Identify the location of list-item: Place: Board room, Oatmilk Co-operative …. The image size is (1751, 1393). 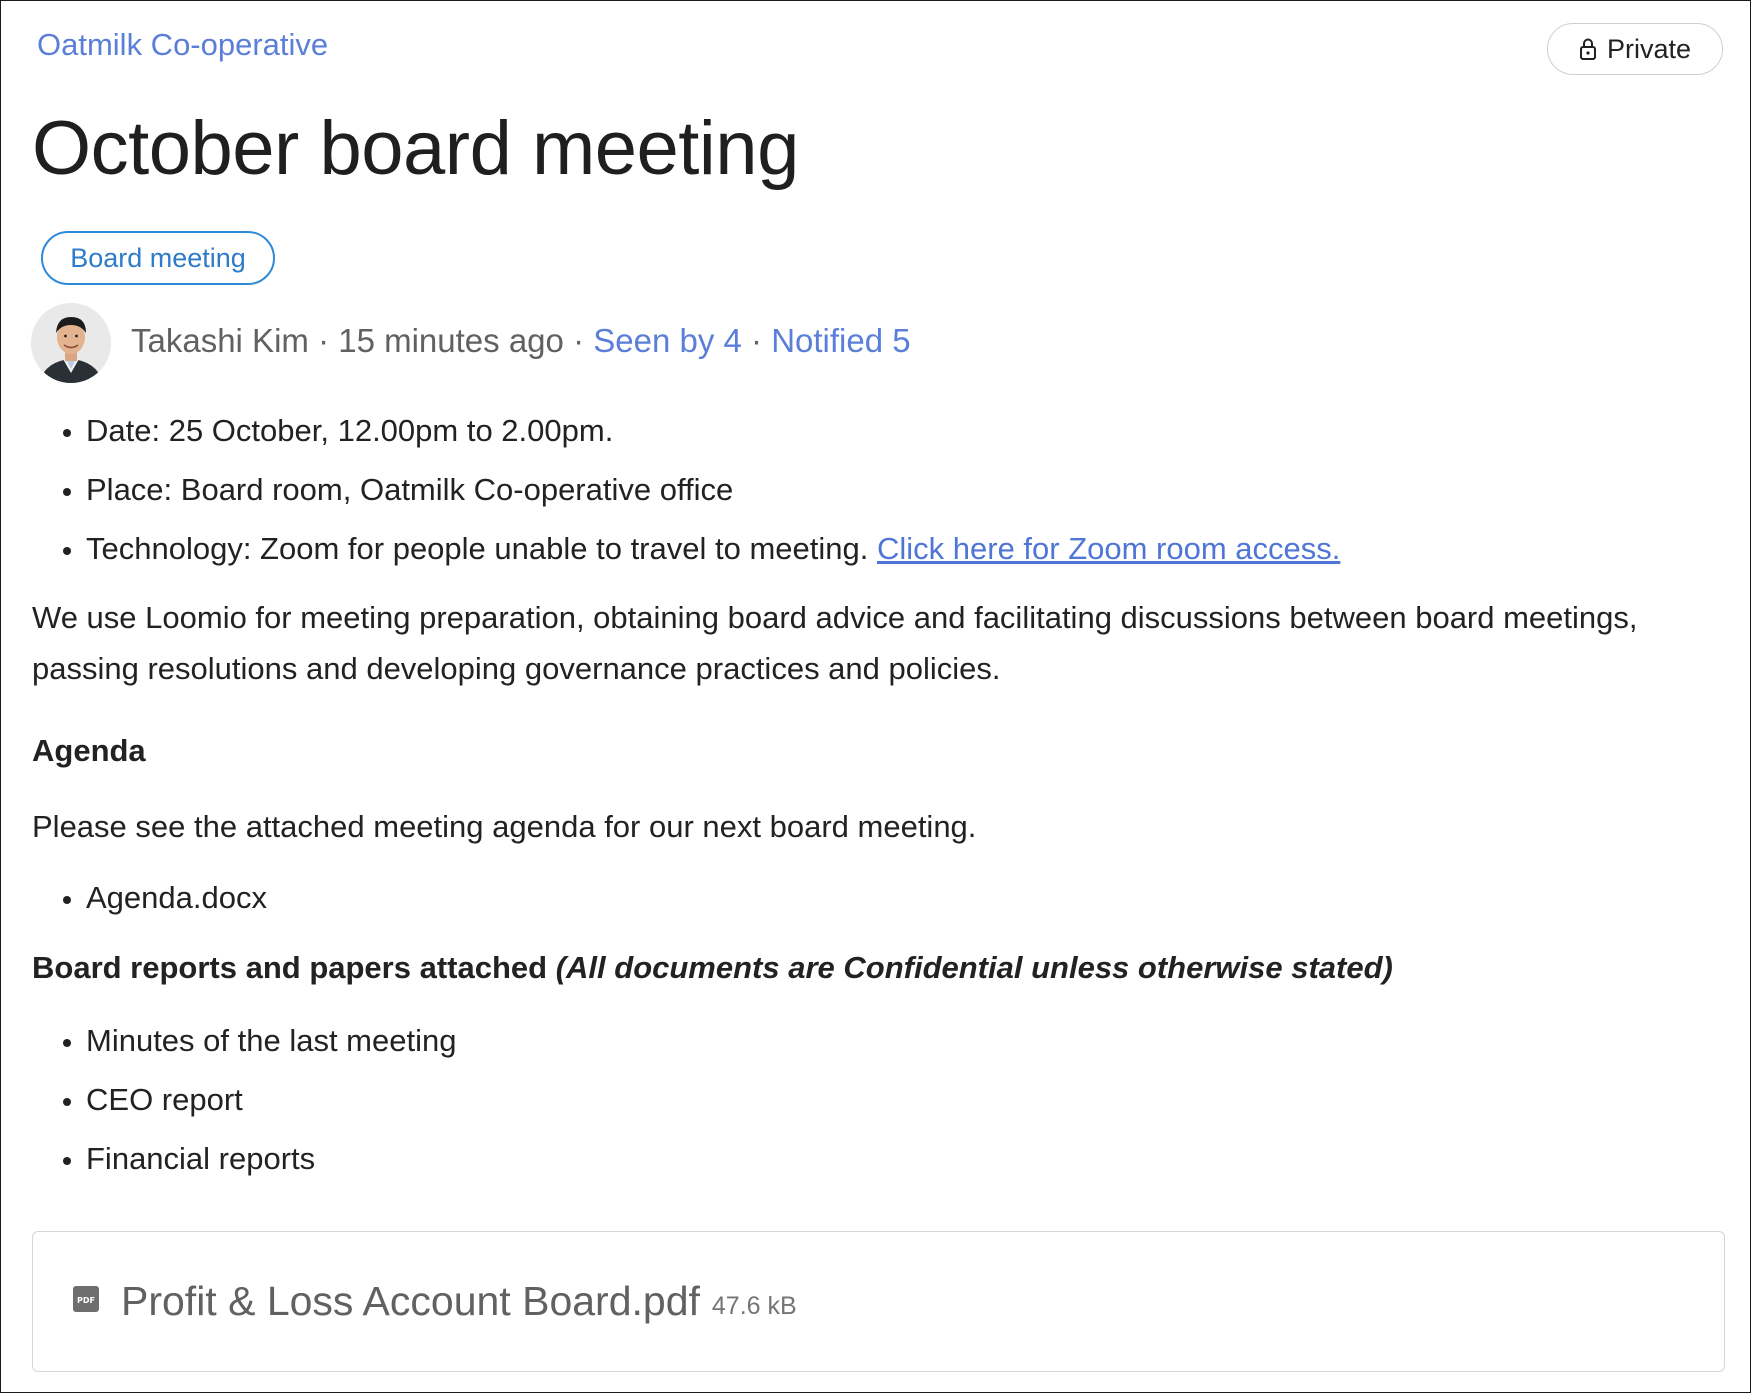
(899, 489).